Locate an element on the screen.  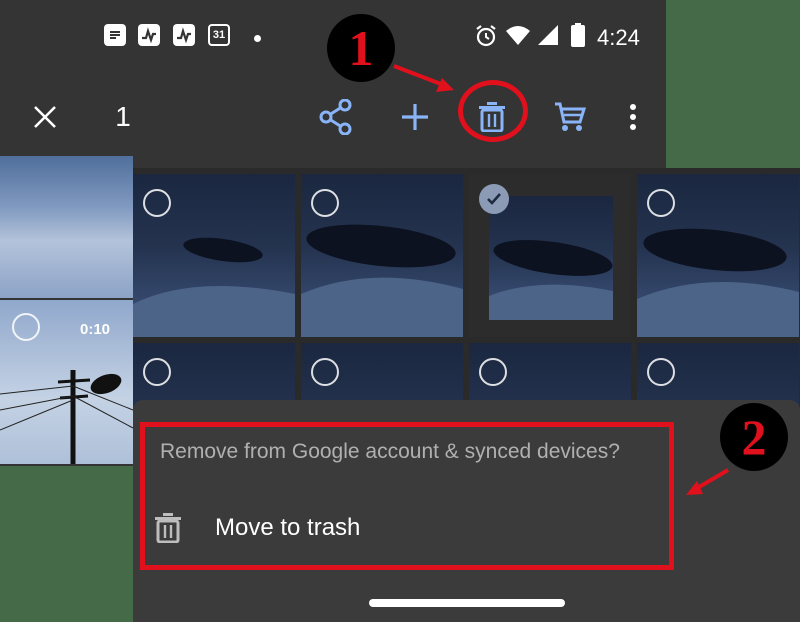
status-time: 4:24 is located at coordinates (618, 37).